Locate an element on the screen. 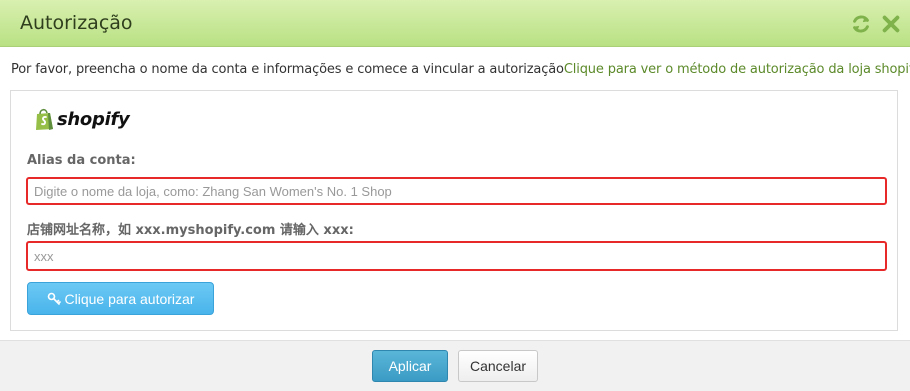 The width and height of the screenshot is (910, 391). dialog-title: Autorização is located at coordinates (76, 23).